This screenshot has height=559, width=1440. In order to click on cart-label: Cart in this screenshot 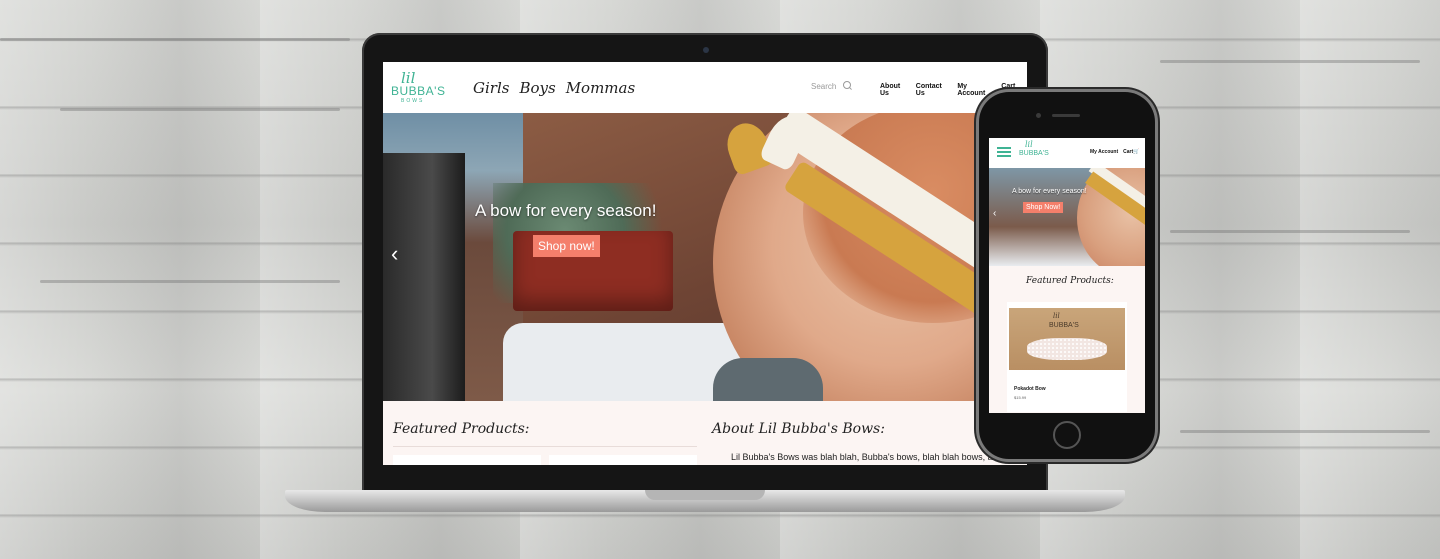, I will do `click(1008, 86)`.